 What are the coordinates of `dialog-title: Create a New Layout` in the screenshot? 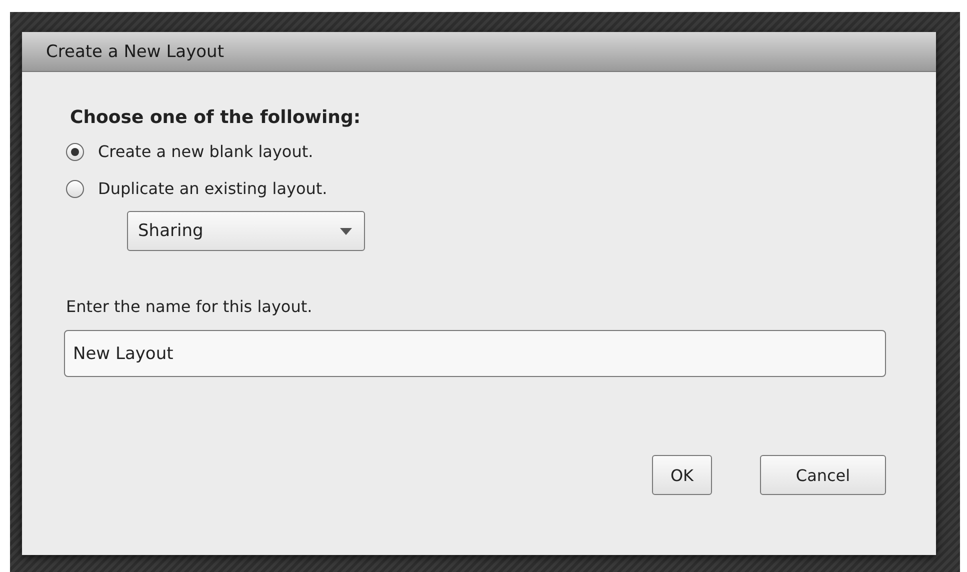 It's located at (135, 52).